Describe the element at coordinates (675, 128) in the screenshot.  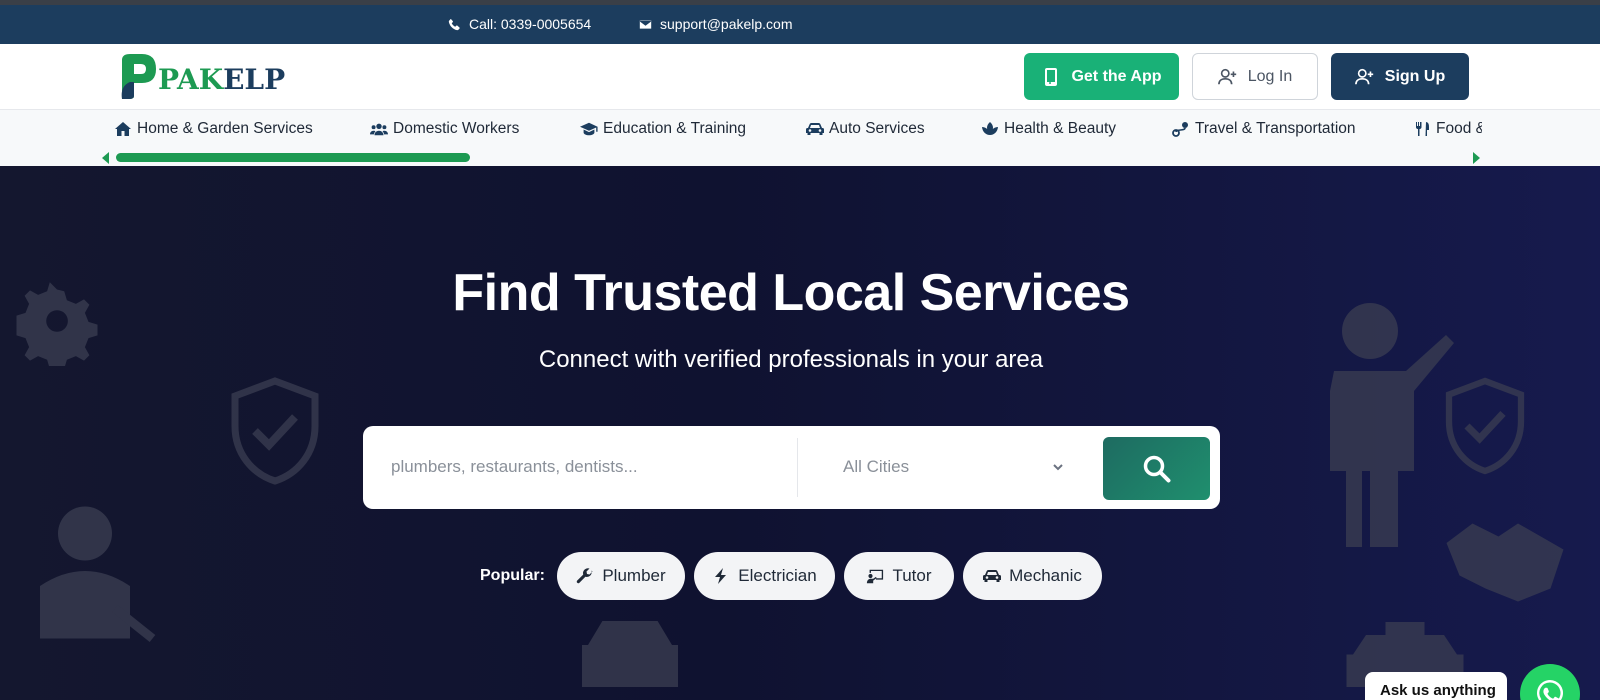
I see `category-label: Education & Training` at that location.